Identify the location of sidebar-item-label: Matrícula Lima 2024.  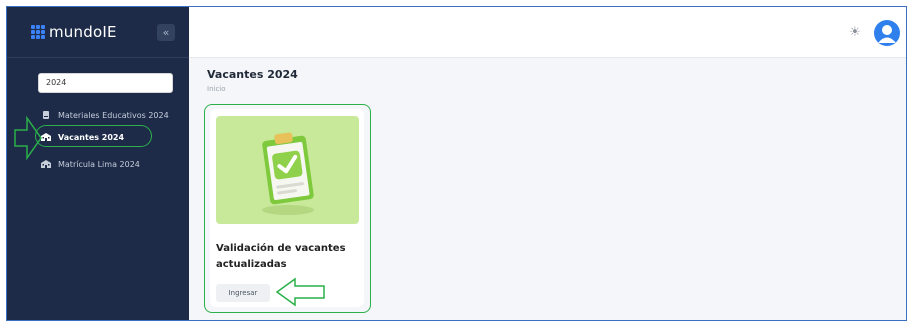
(99, 164).